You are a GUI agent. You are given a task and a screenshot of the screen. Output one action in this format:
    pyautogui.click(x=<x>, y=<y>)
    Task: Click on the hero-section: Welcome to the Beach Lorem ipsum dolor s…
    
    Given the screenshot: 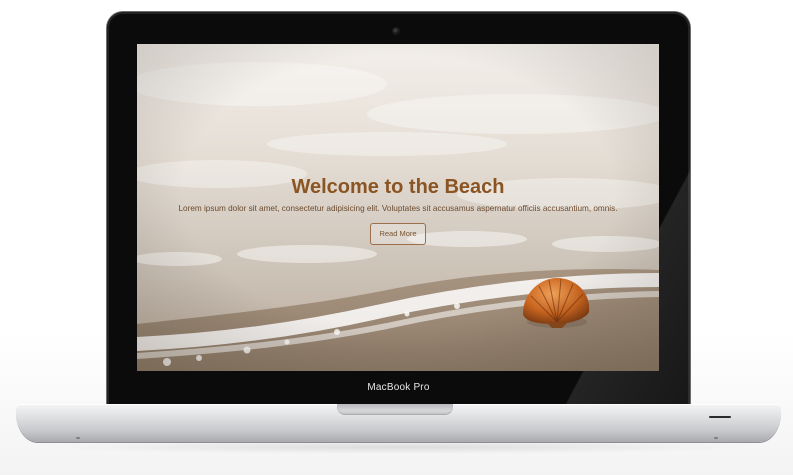 What is the action you would take?
    pyautogui.click(x=398, y=209)
    